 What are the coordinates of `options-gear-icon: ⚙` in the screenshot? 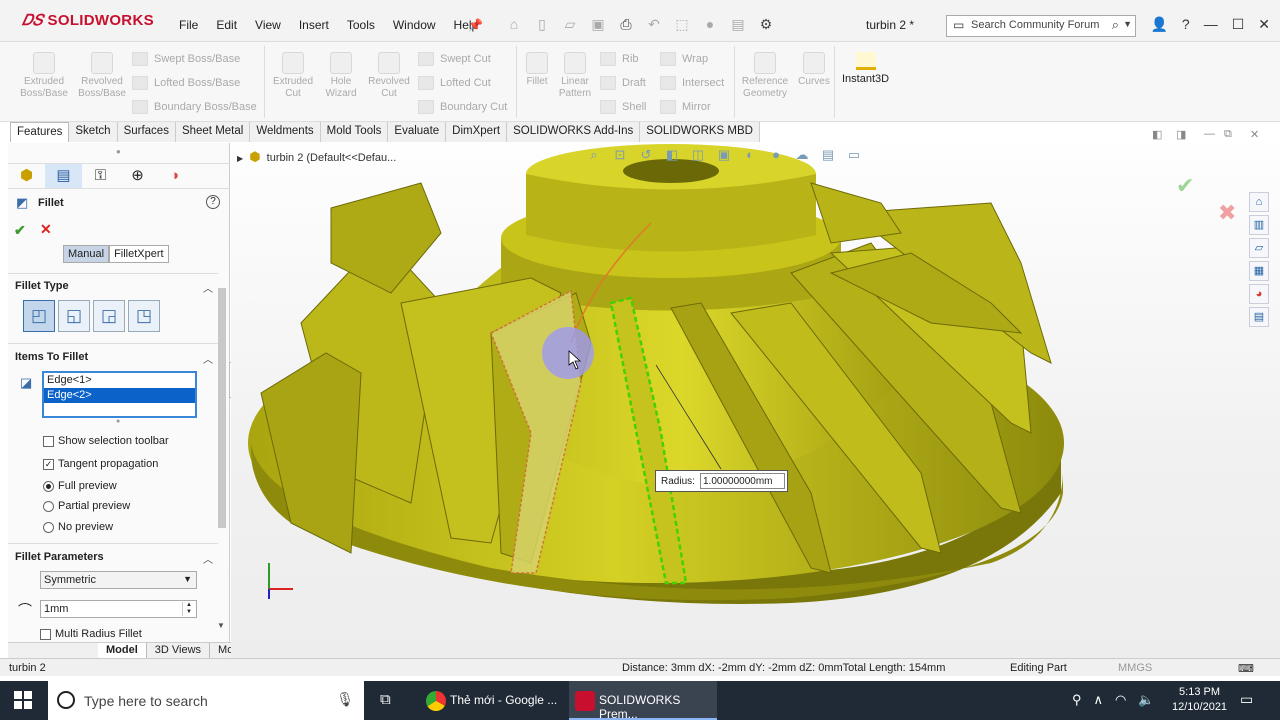 It's located at (766, 25).